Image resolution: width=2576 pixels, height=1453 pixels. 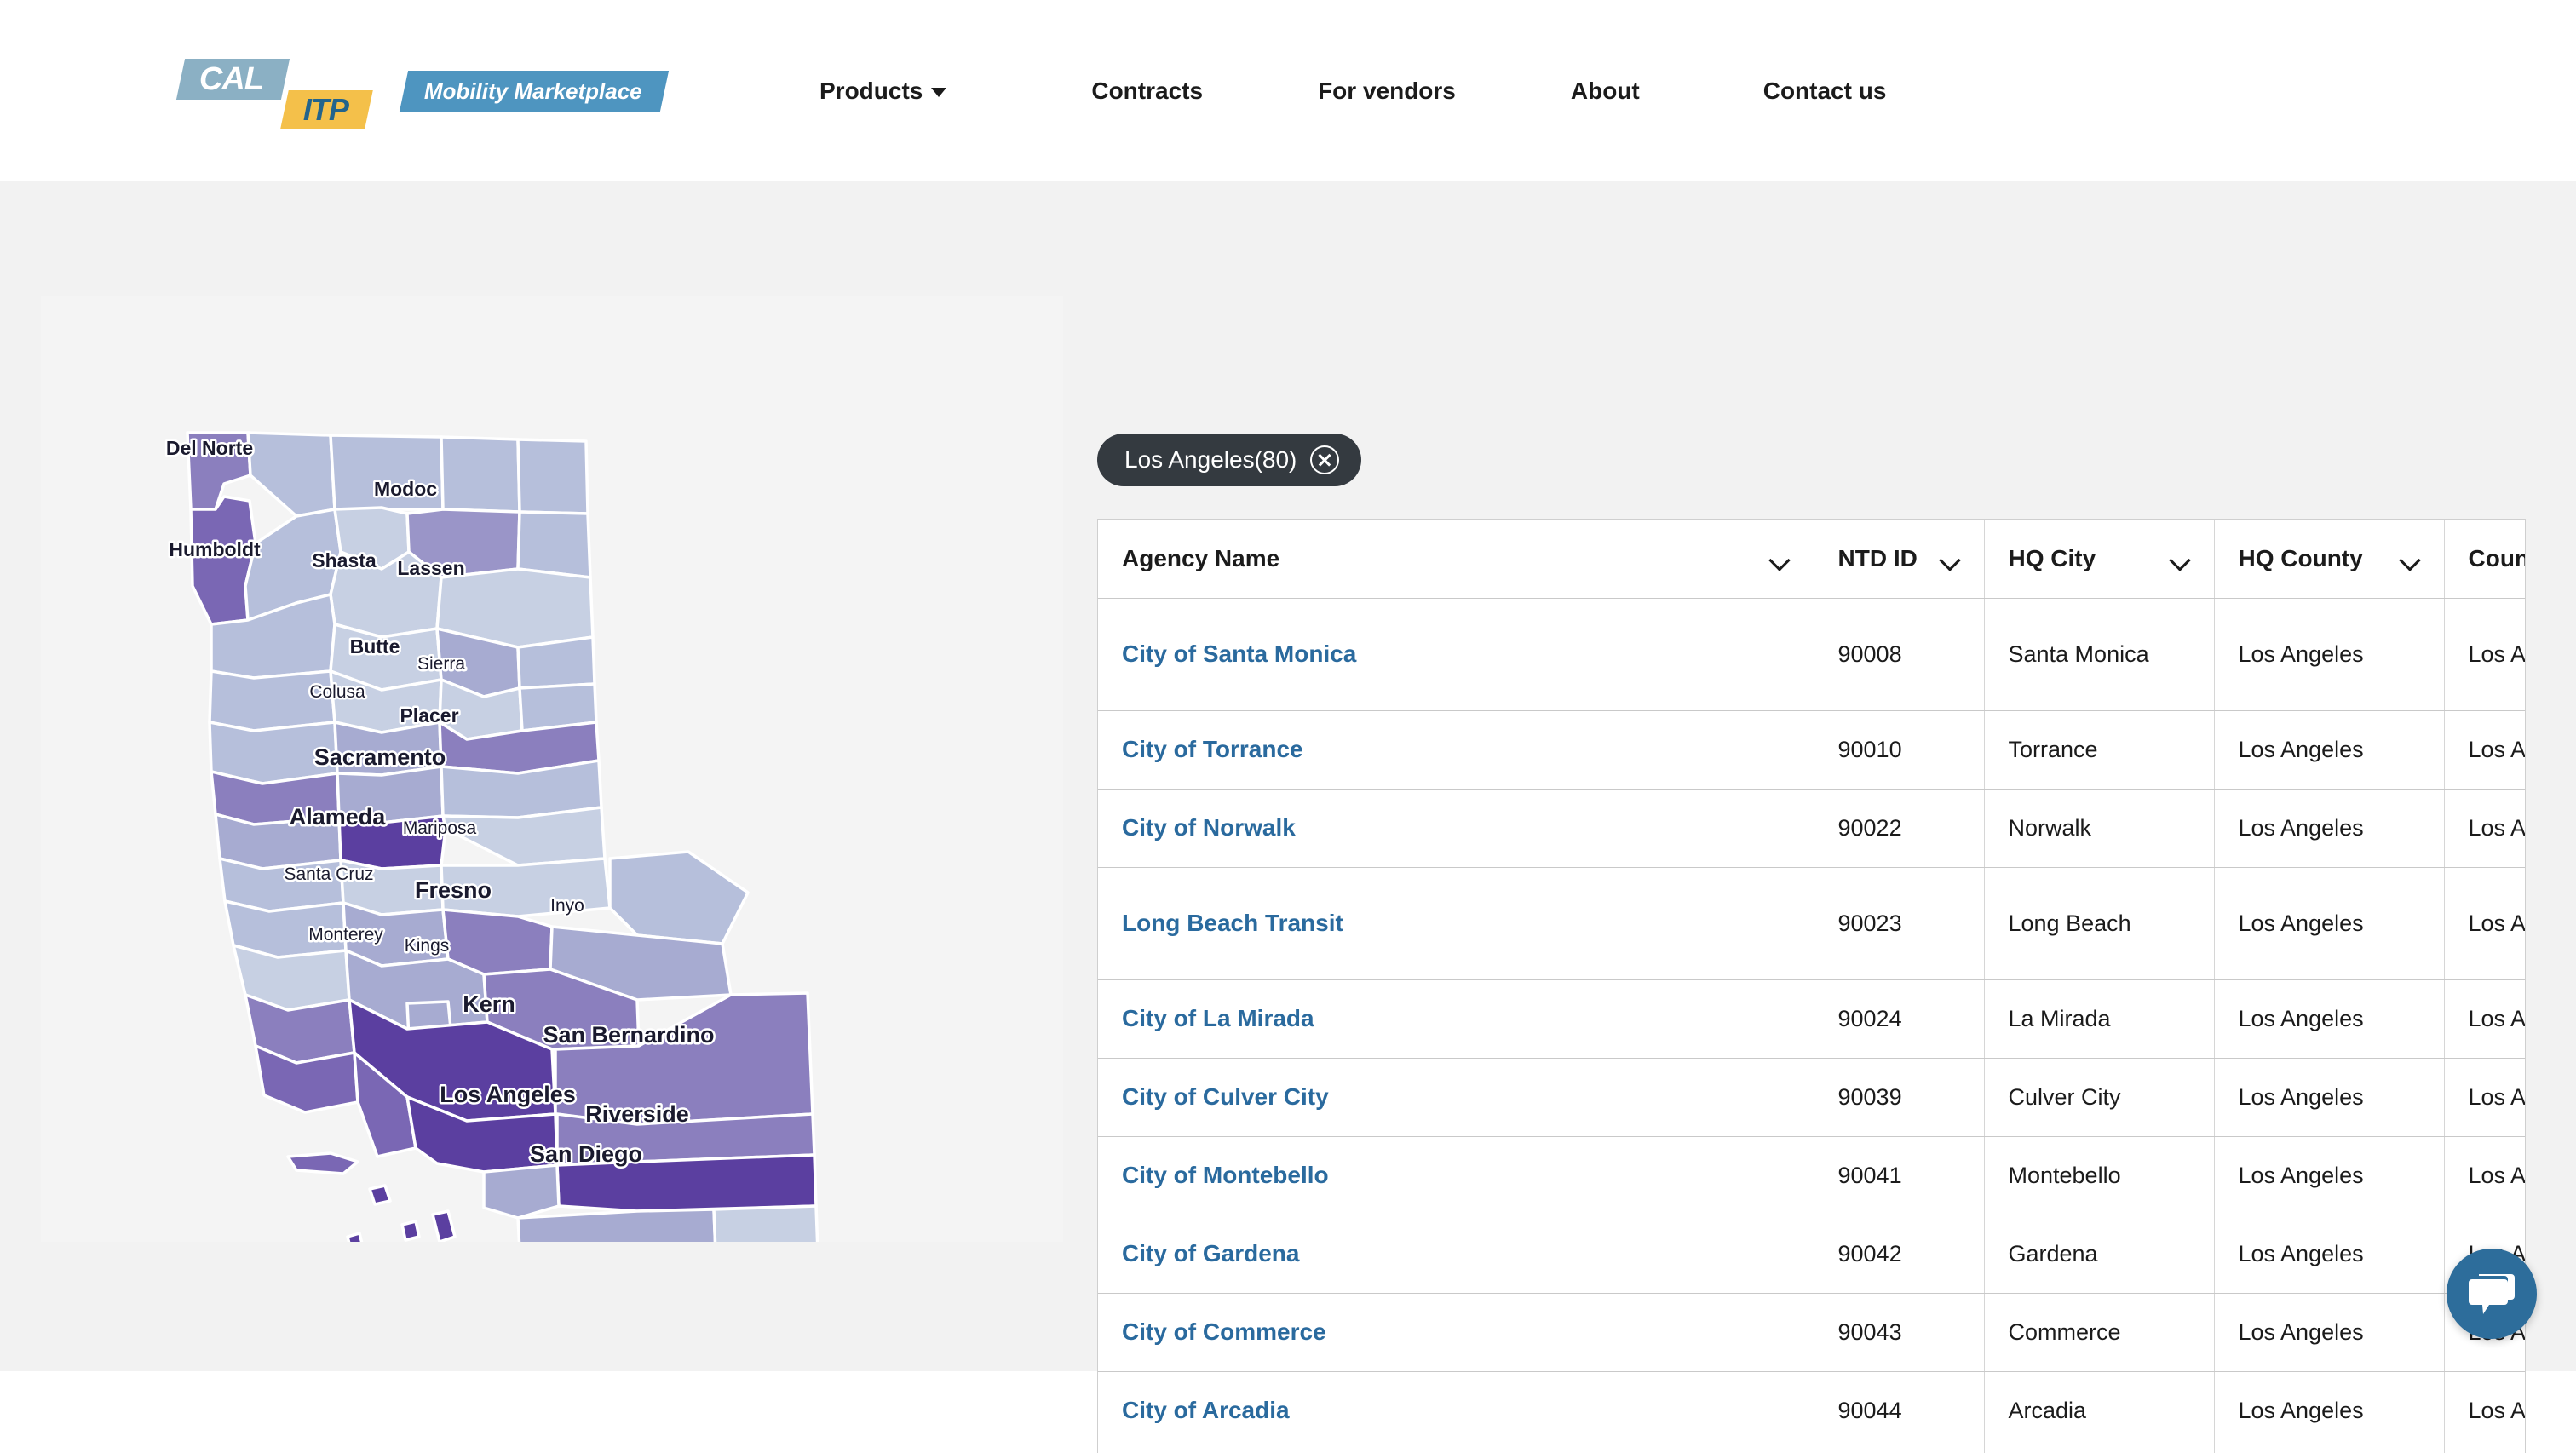 I want to click on cell-agency-name: City of Culver City, so click(x=1456, y=1097).